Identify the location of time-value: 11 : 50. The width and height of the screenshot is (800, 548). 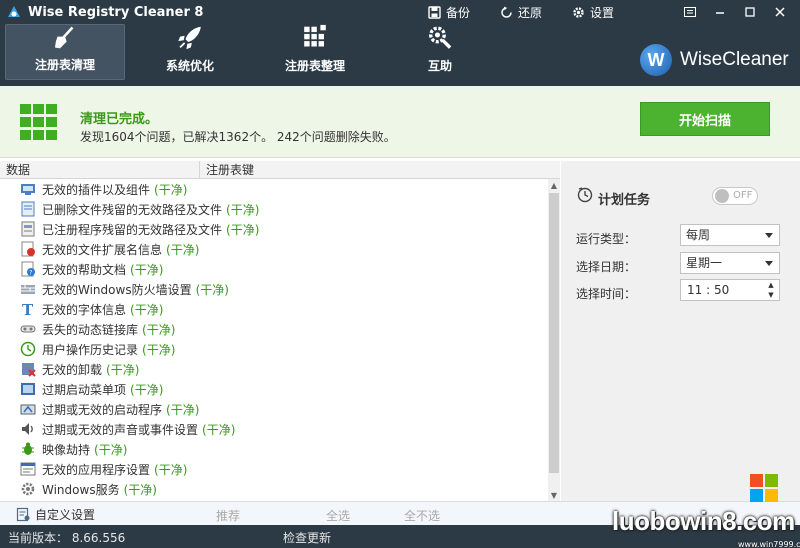
(708, 290).